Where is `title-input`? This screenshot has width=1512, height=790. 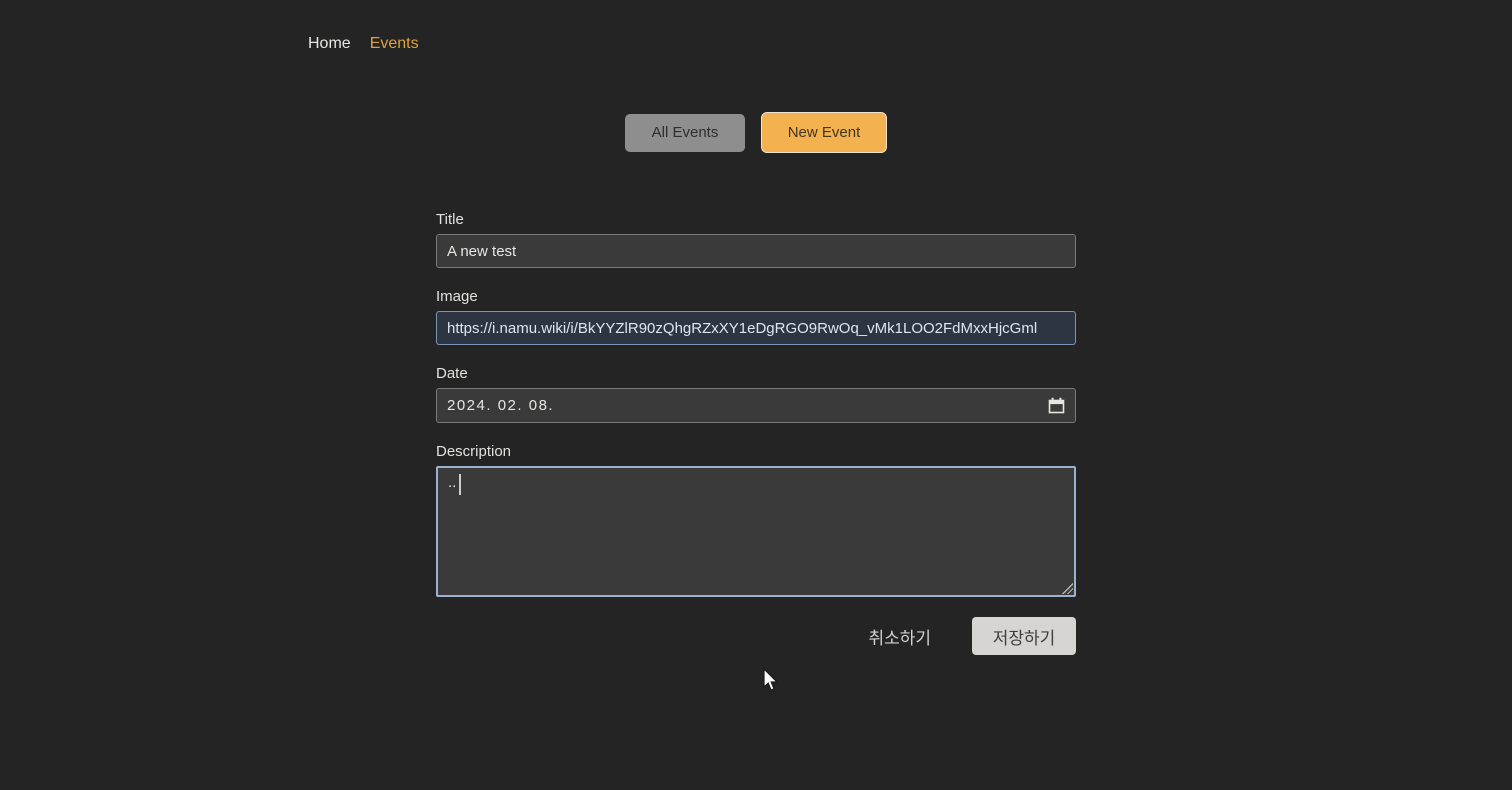
title-input is located at coordinates (756, 251).